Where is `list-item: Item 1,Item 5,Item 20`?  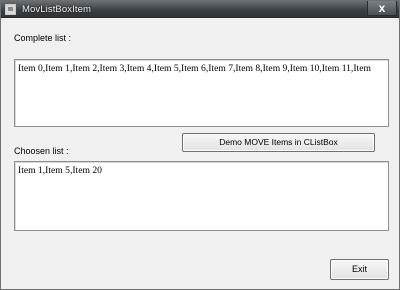
list-item: Item 1,Item 5,Item 20 is located at coordinates (60, 170).